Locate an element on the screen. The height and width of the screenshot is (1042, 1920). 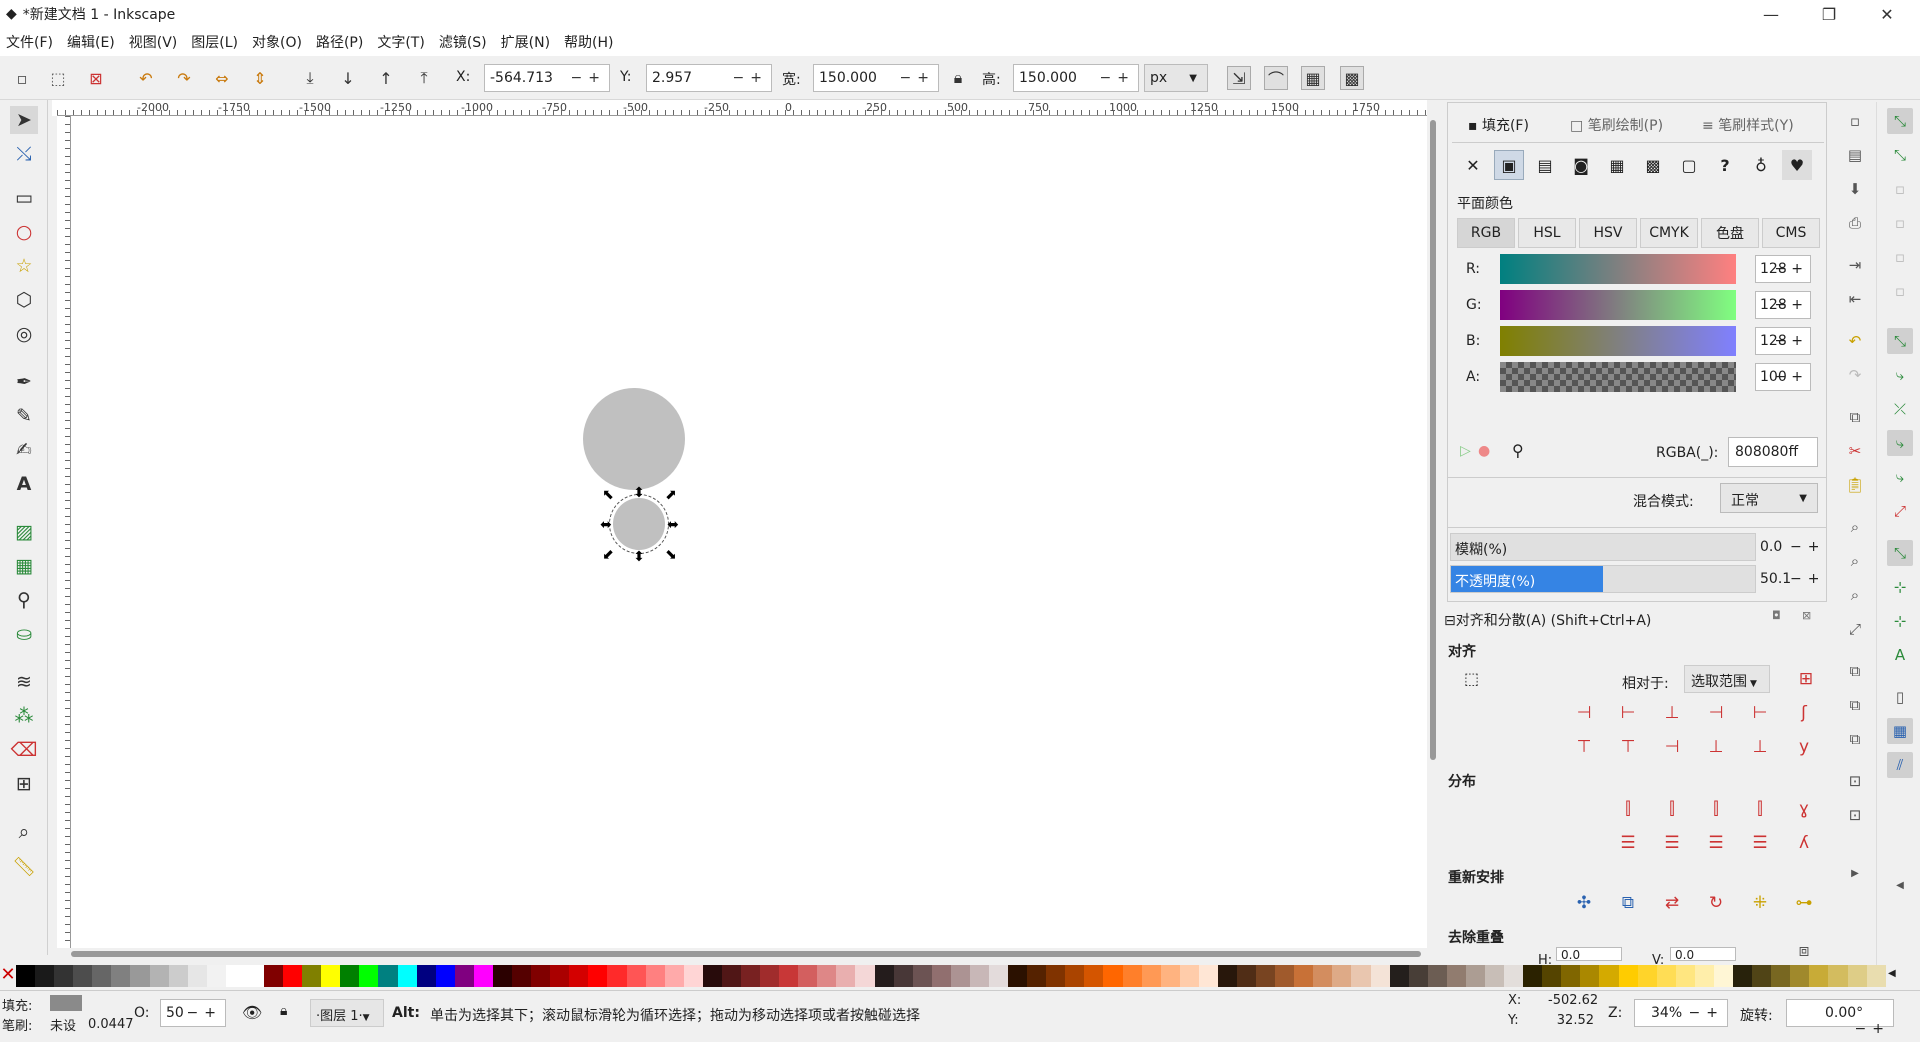
duplicate-icon: ⧉ is located at coordinates (1855, 671).